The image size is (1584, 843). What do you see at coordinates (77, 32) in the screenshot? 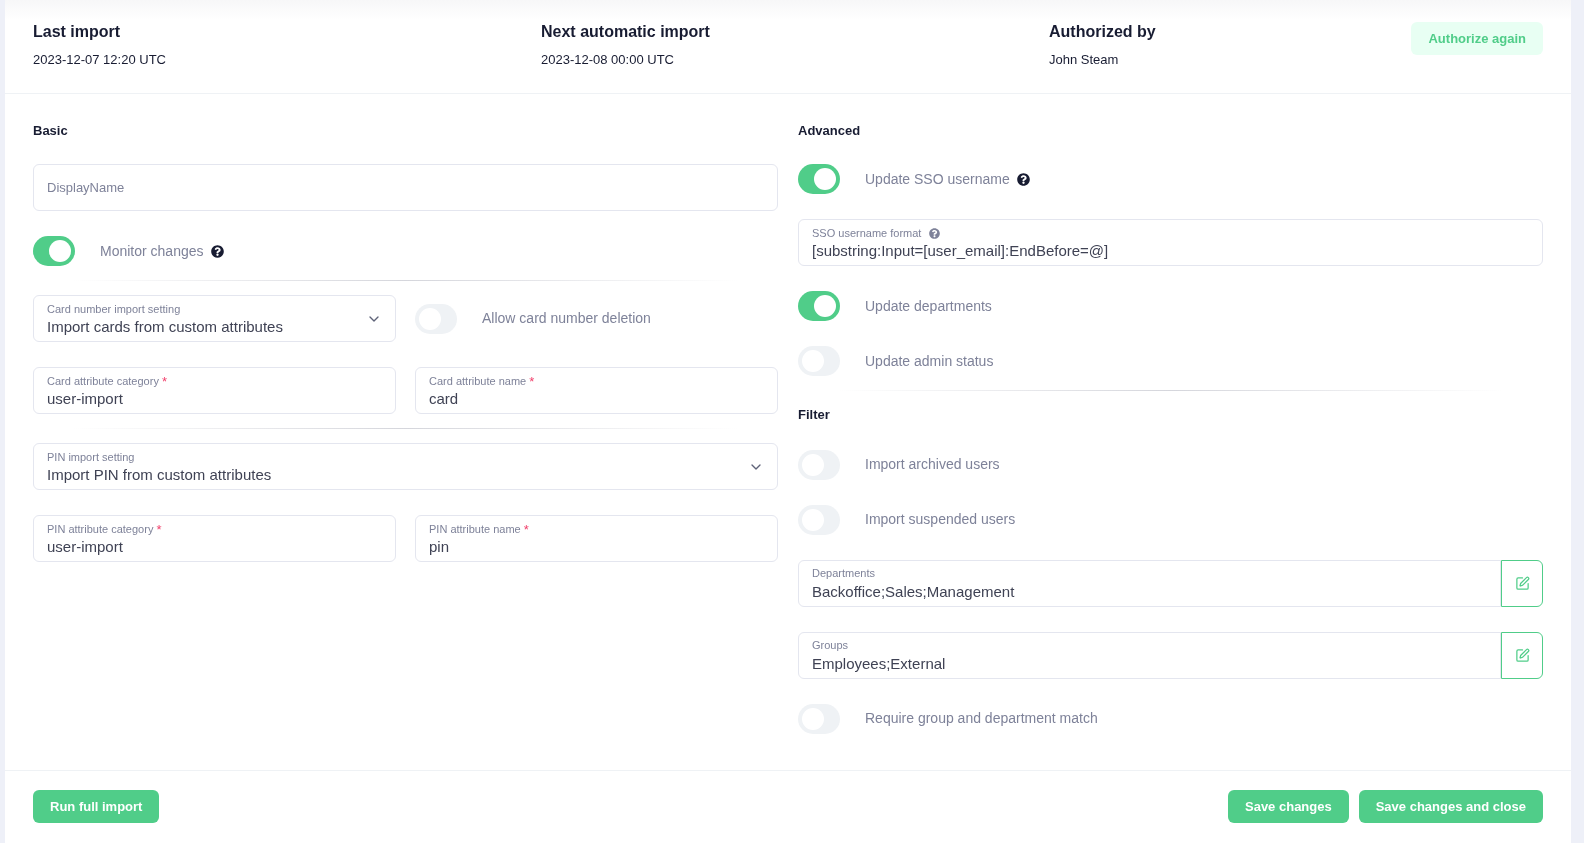
I see `info-title: Last import` at bounding box center [77, 32].